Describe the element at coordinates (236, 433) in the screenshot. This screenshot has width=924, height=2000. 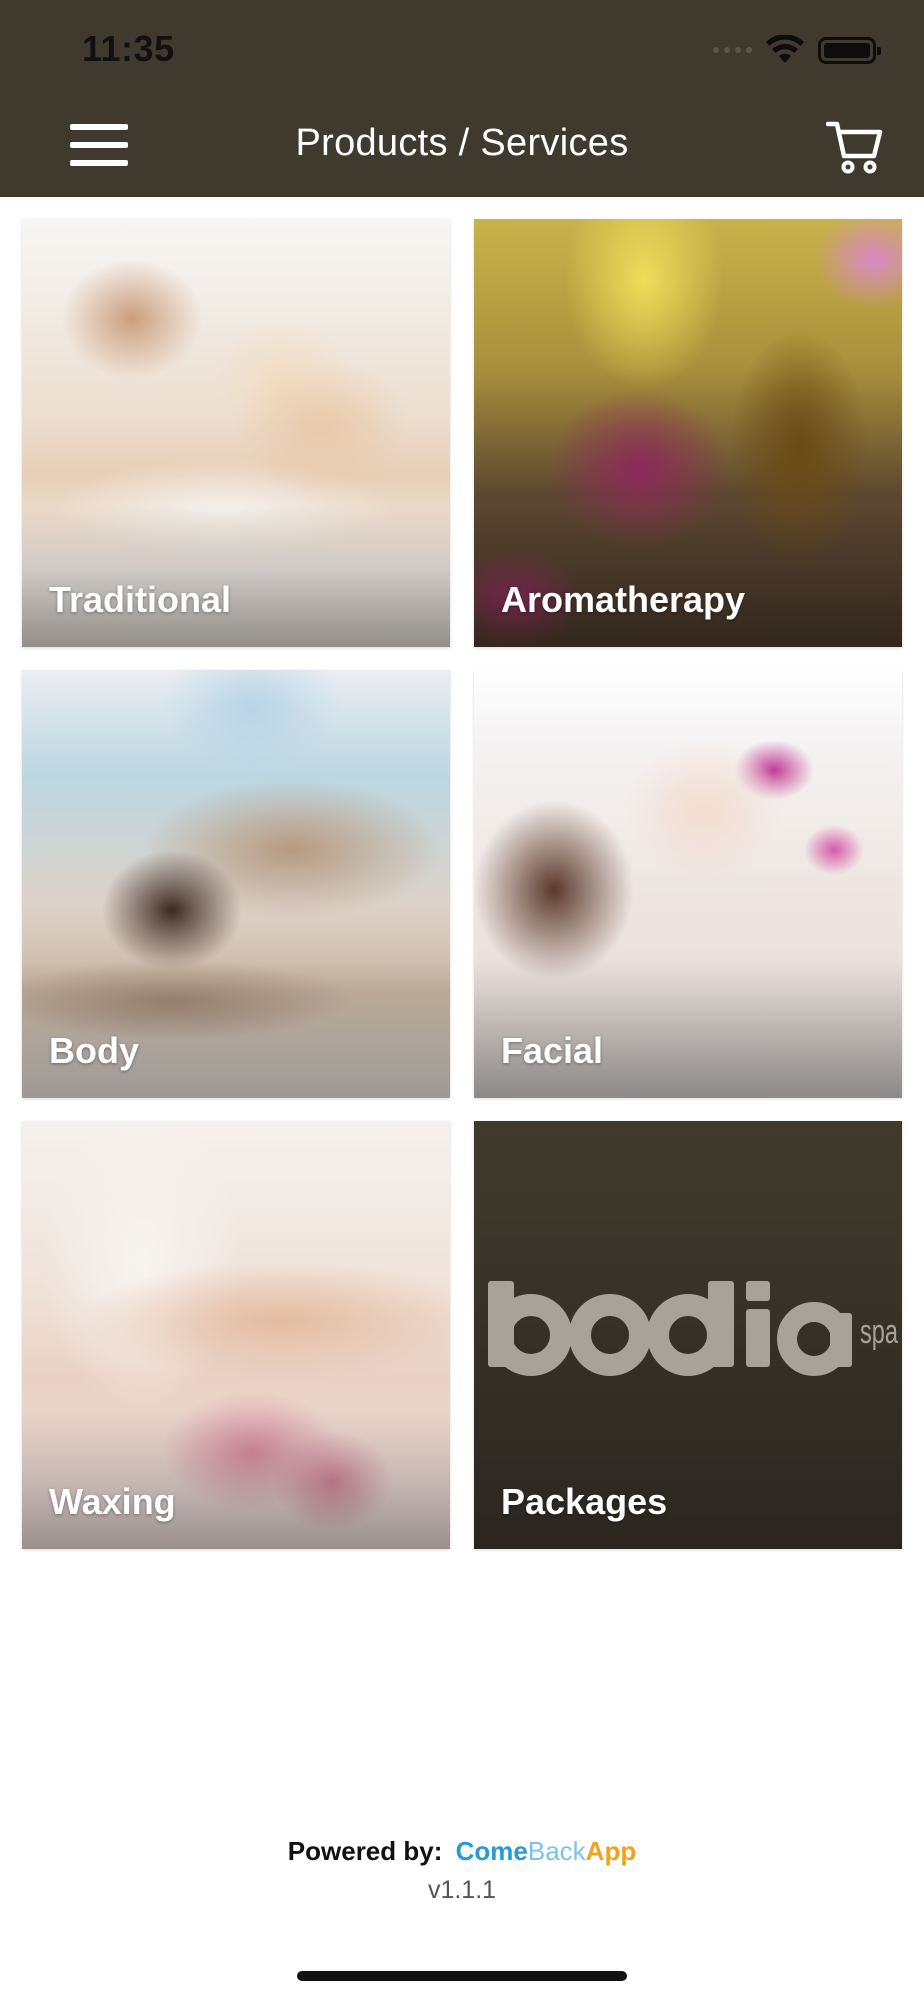
I see `tile-traditional: Traditional` at that location.